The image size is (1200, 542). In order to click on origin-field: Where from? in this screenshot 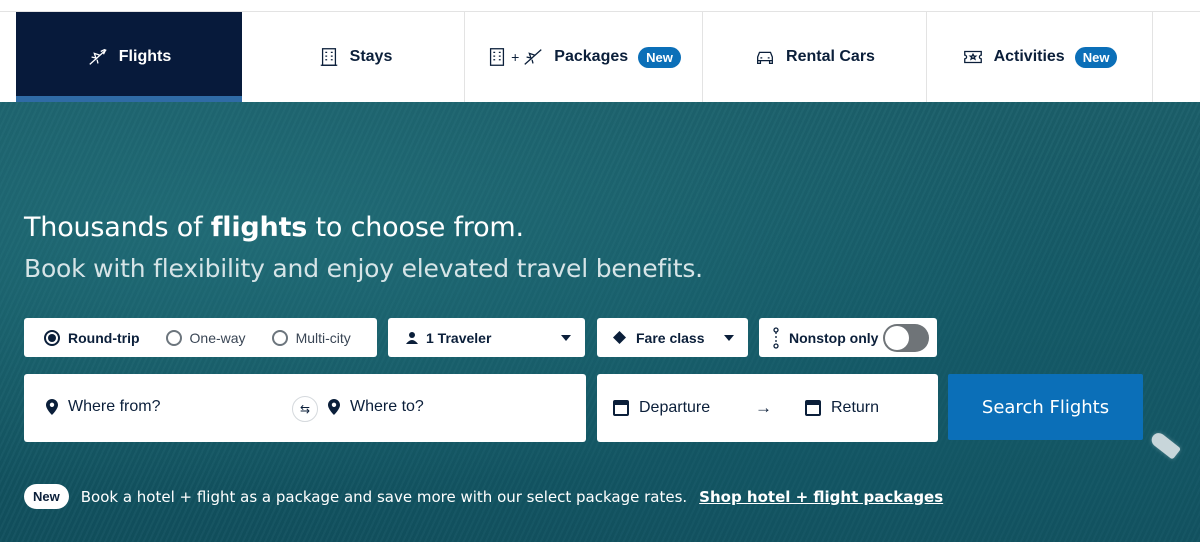, I will do `click(103, 407)`.